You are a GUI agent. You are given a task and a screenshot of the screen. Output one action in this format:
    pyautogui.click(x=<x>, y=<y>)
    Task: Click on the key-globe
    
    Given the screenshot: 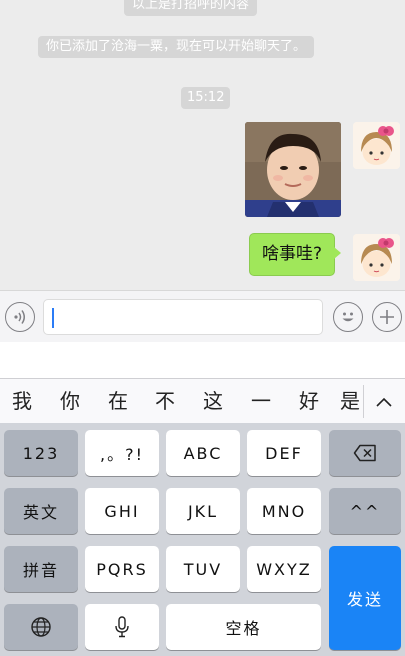 What is the action you would take?
    pyautogui.click(x=41, y=627)
    